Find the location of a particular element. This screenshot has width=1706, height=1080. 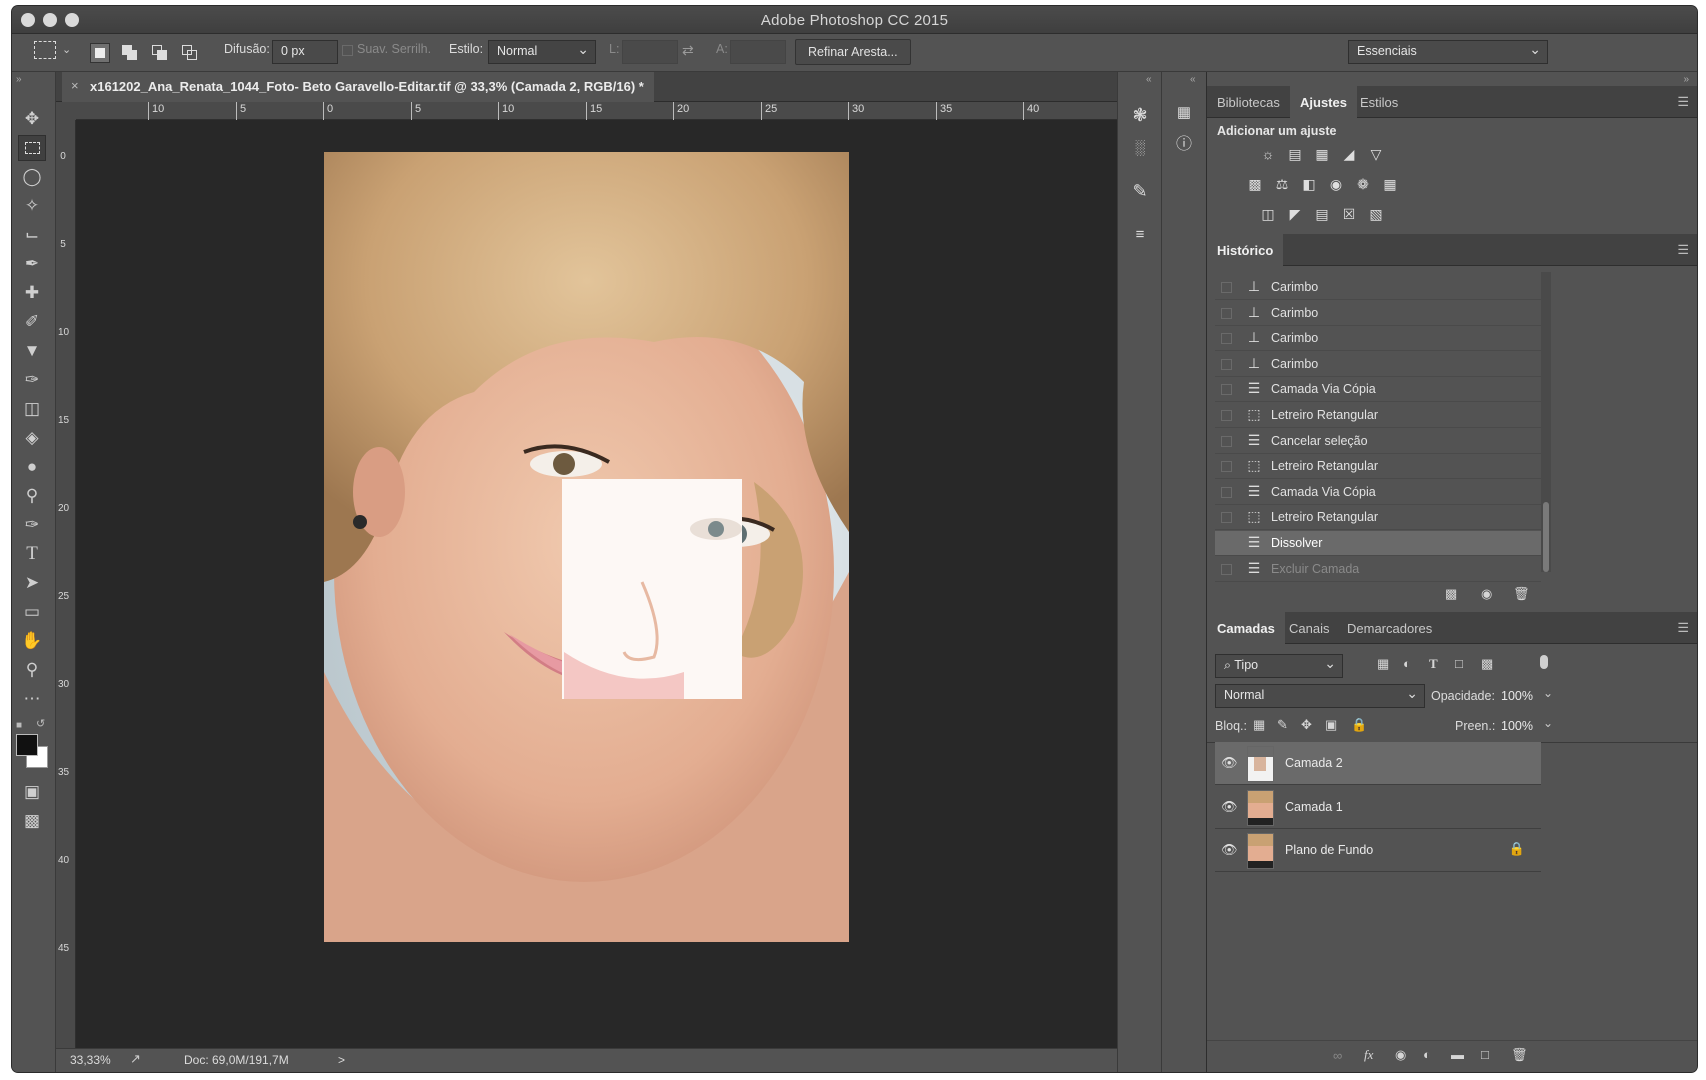

properties-icon: ▦ is located at coordinates (1184, 113).